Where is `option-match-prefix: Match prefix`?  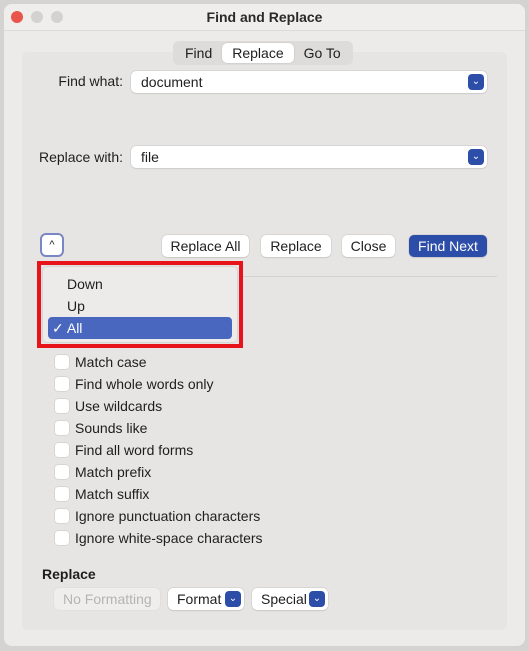 option-match-prefix: Match prefix is located at coordinates (103, 472).